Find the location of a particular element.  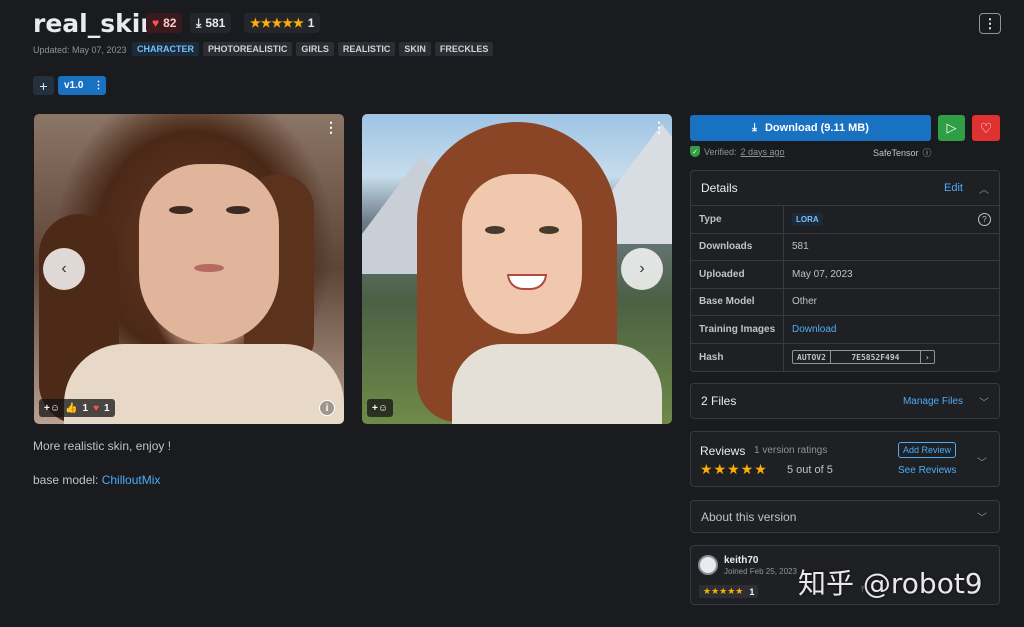

verified-prefix: Verified: is located at coordinates (720, 151).